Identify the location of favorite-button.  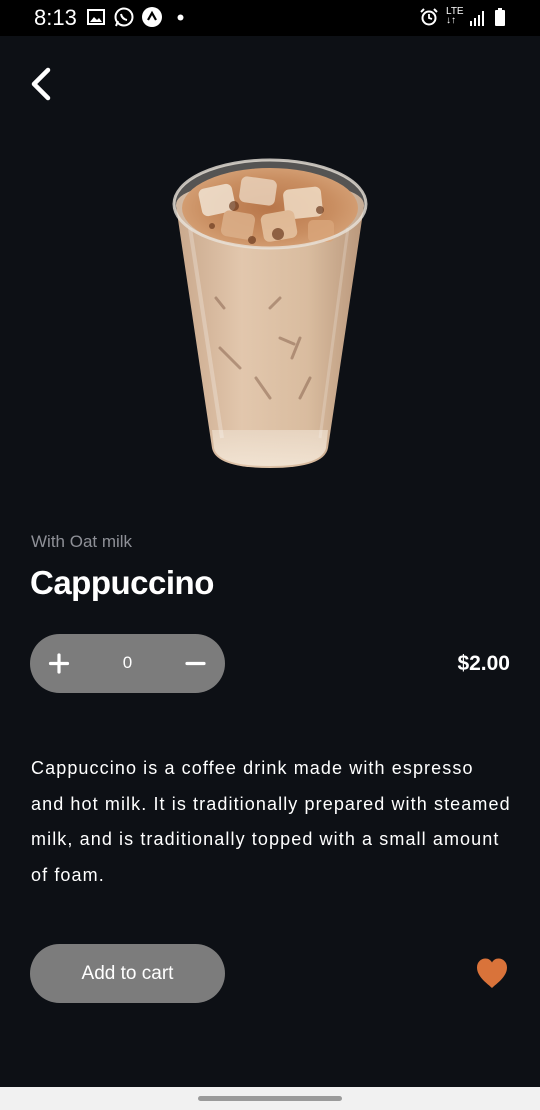
(492, 973).